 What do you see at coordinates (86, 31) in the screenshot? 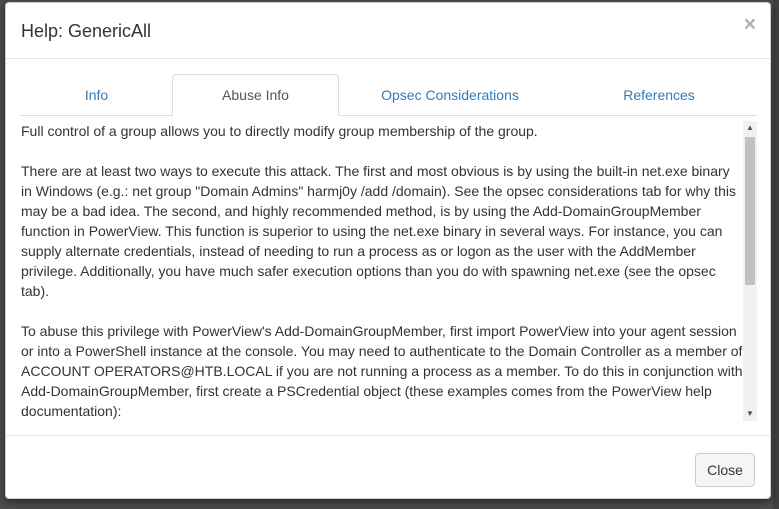
I see `modal-title: Help: GenericAll` at bounding box center [86, 31].